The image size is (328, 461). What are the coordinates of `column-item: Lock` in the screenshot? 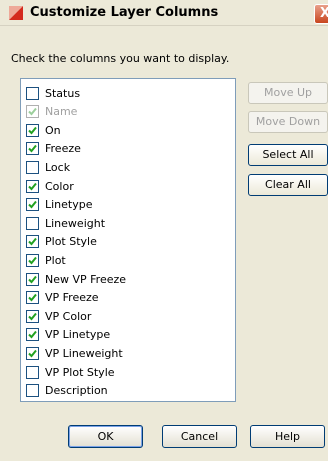 It's located at (48, 167).